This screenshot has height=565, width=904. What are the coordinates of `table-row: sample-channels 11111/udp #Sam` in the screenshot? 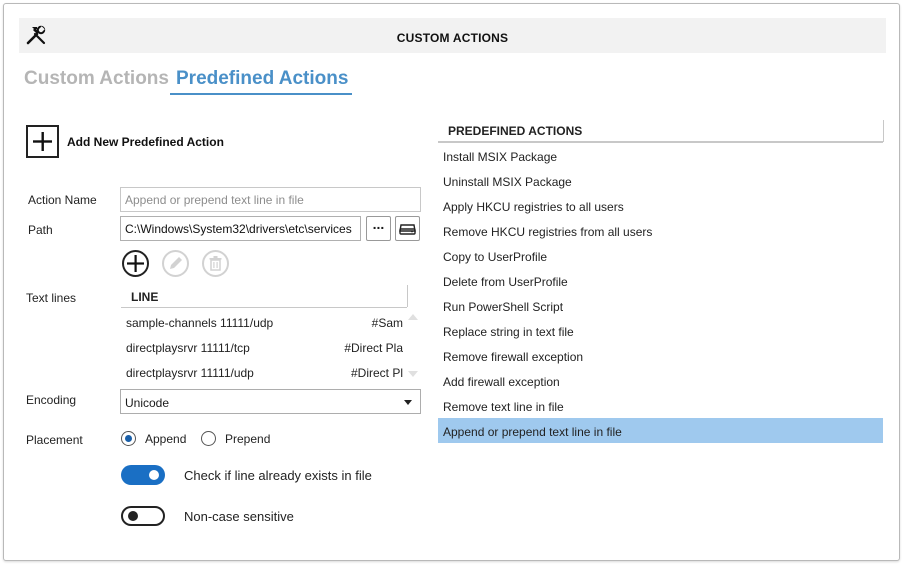 It's located at (262, 321).